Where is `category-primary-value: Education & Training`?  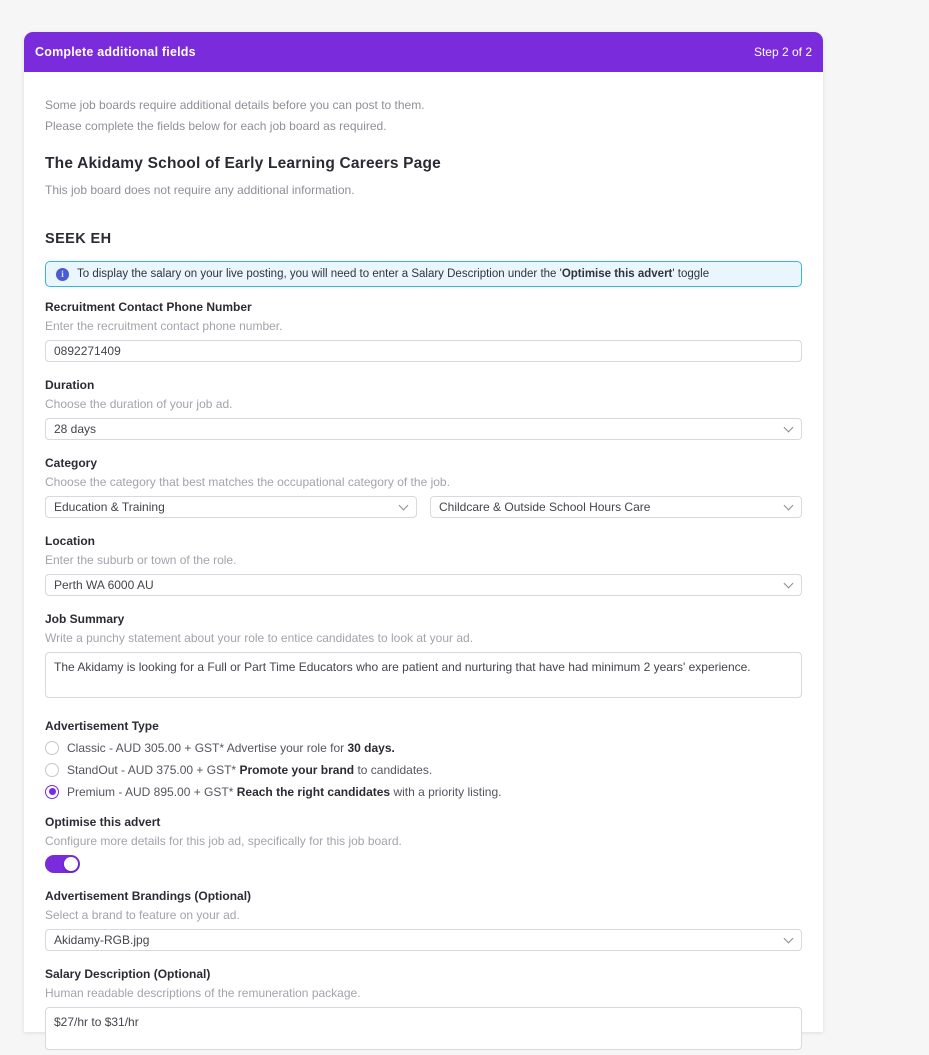 category-primary-value: Education & Training is located at coordinates (109, 507).